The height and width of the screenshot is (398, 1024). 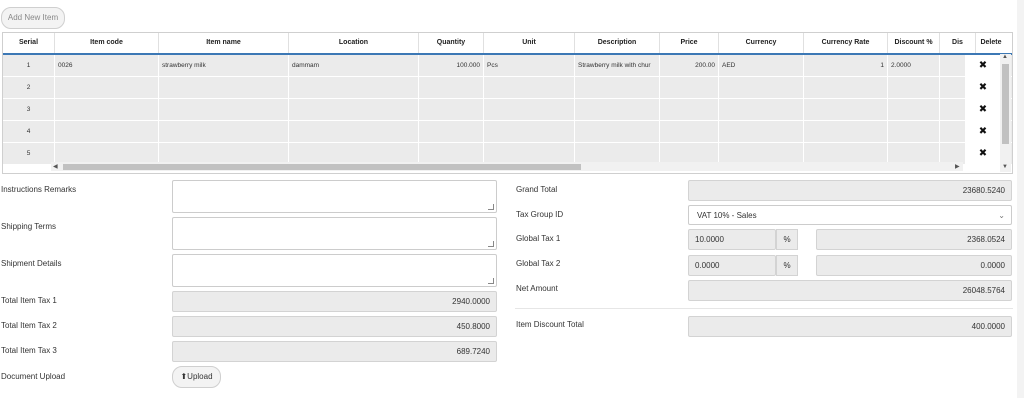 I want to click on cell-currency: AED, so click(x=761, y=65).